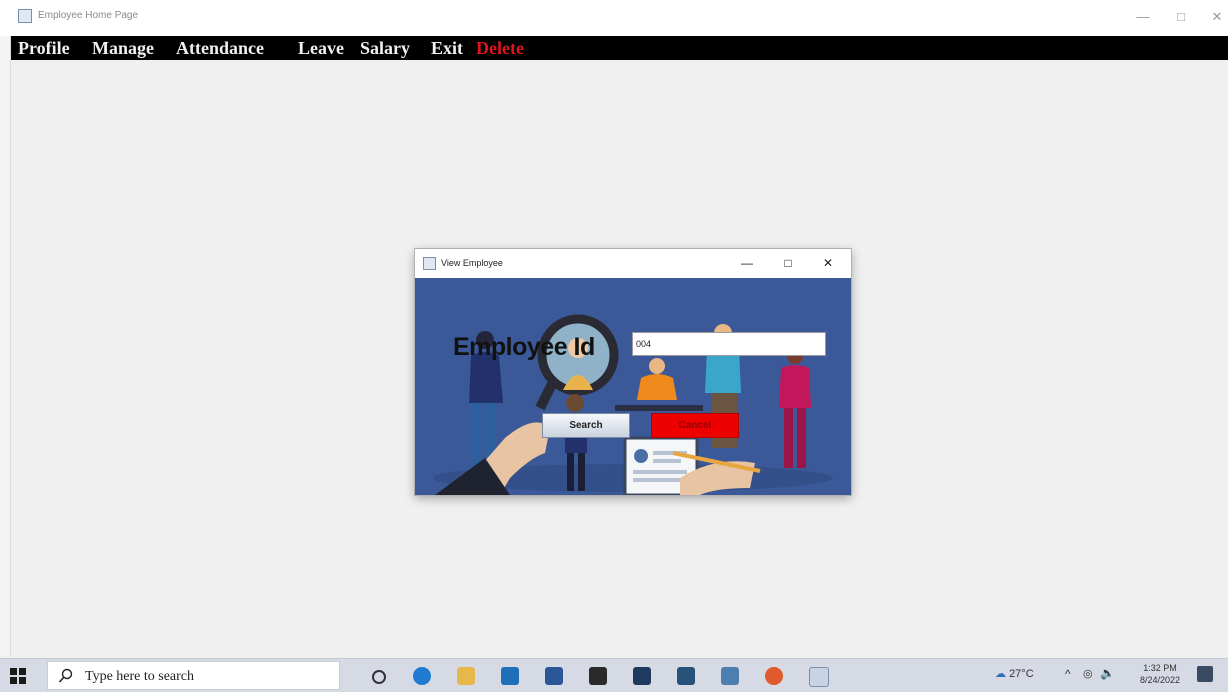  I want to click on clock: 1:32 PM 8/24/2022, so click(1160, 674).